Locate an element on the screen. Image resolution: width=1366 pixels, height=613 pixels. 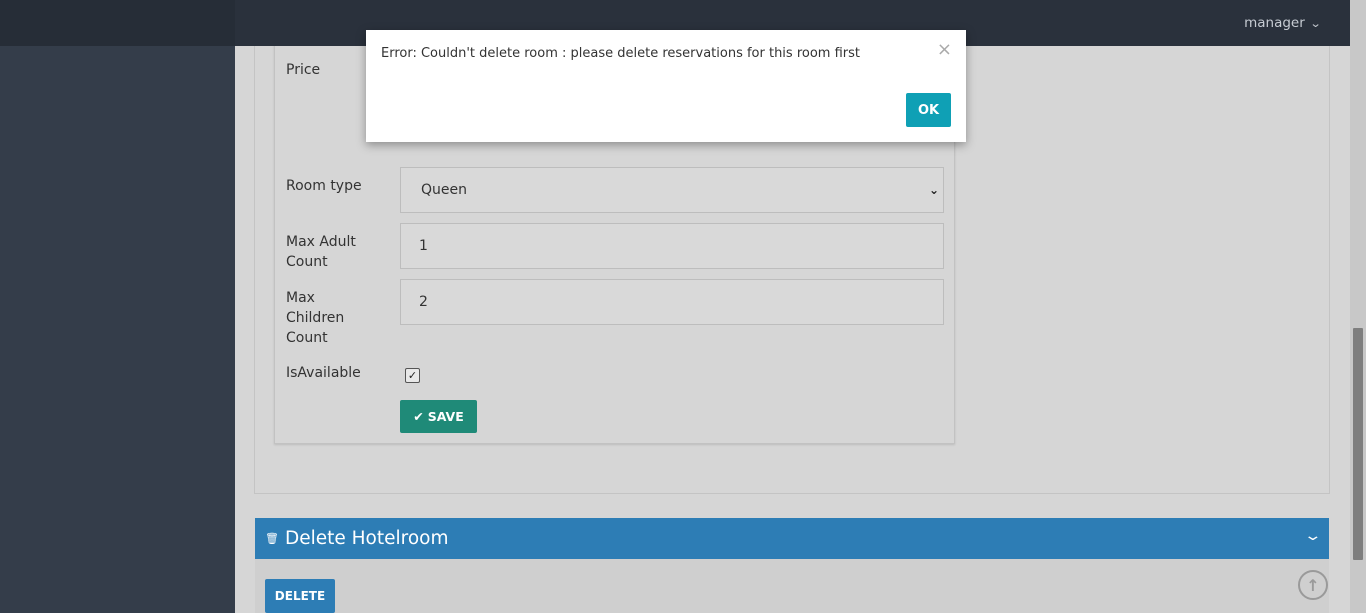
save-button-label: SAVE is located at coordinates (445, 416).